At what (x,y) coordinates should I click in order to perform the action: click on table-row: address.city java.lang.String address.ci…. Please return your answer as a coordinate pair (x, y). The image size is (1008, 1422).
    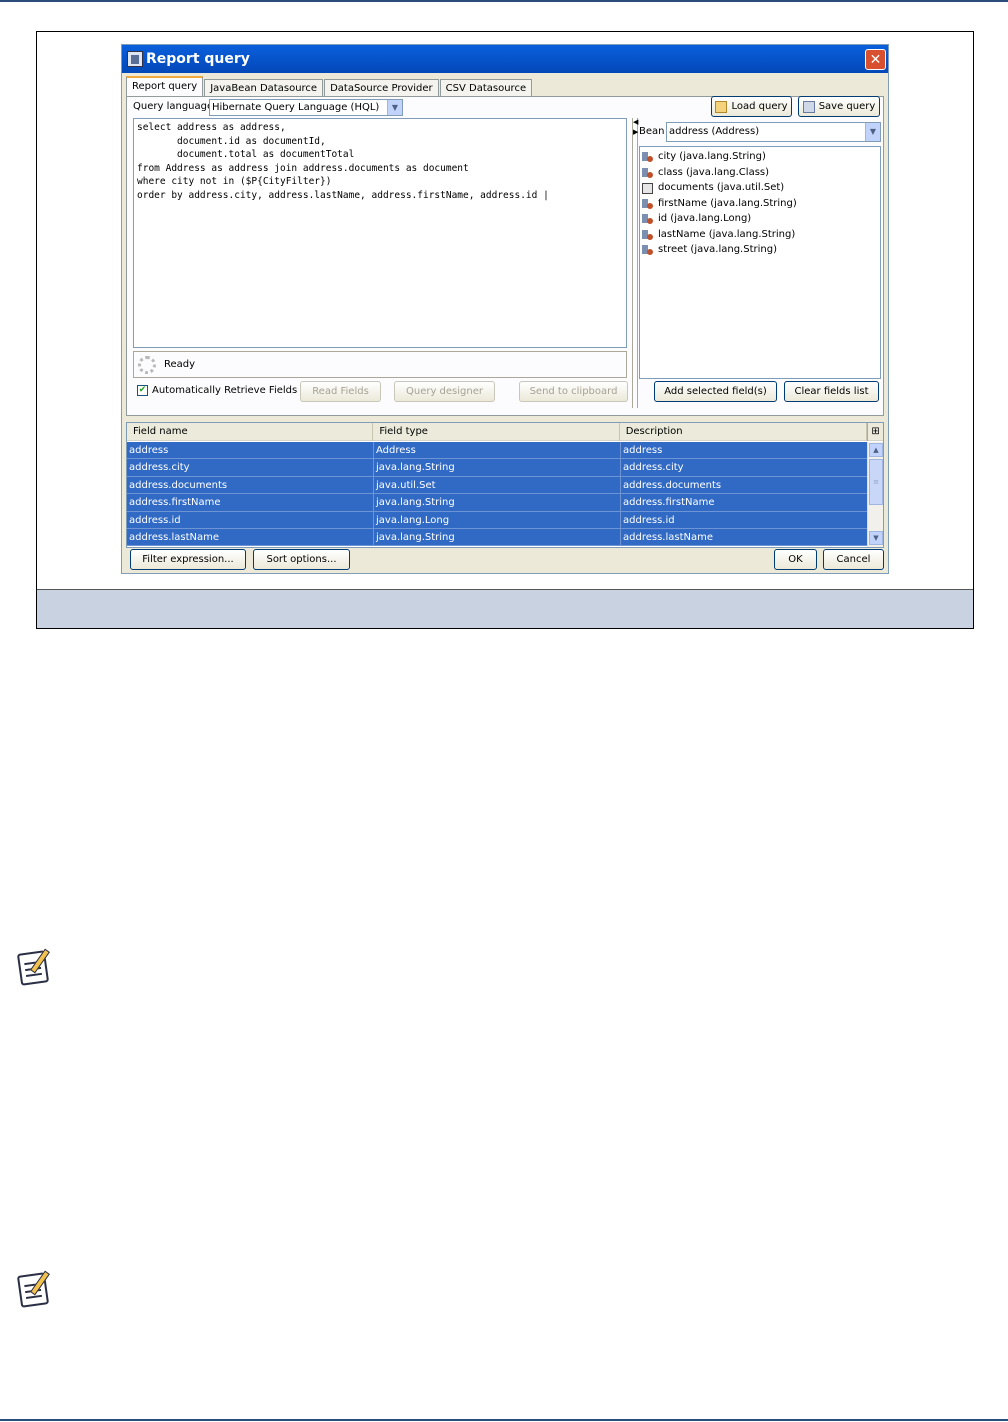
    Looking at the image, I should click on (498, 468).